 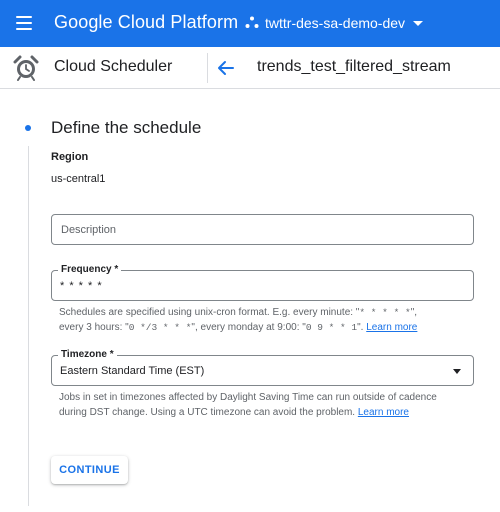 I want to click on step-title: Define the schedule, so click(x=126, y=127).